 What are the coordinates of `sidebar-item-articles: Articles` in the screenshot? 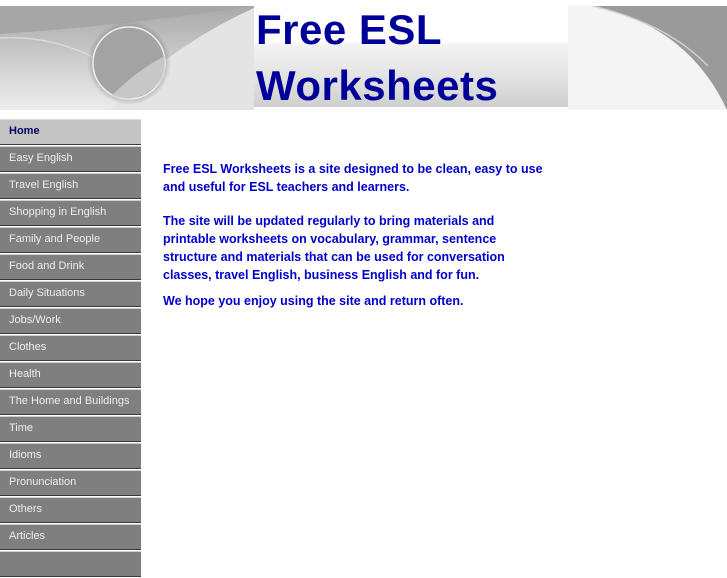 It's located at (70, 537).